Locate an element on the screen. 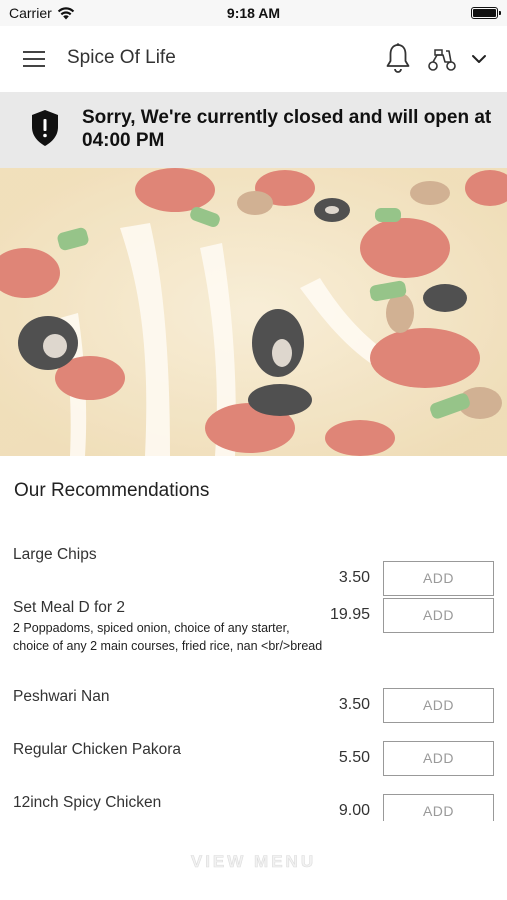 The height and width of the screenshot is (900, 507). hamburger-menu-icon is located at coordinates (34, 59).